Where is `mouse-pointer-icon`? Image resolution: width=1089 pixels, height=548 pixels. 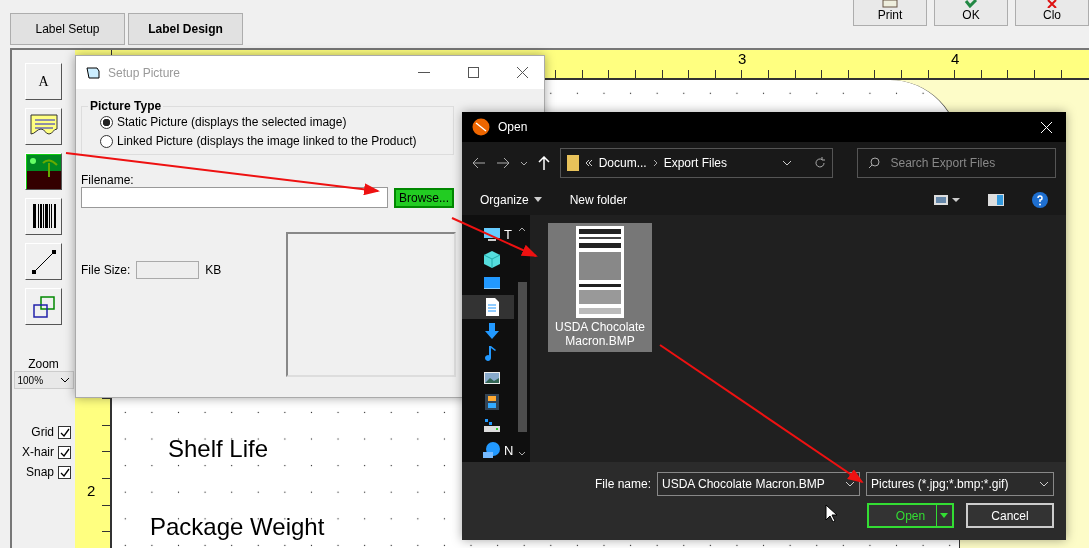 mouse-pointer-icon is located at coordinates (831, 513).